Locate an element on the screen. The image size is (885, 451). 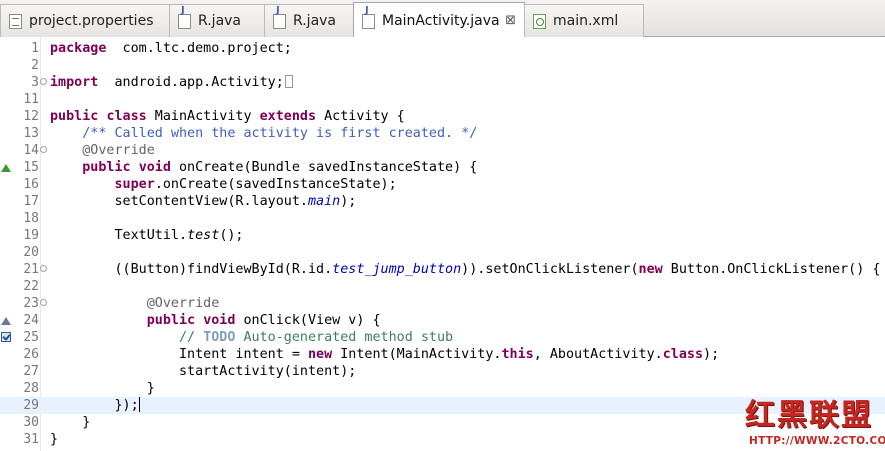
line-number: 27 is located at coordinates (31, 371).